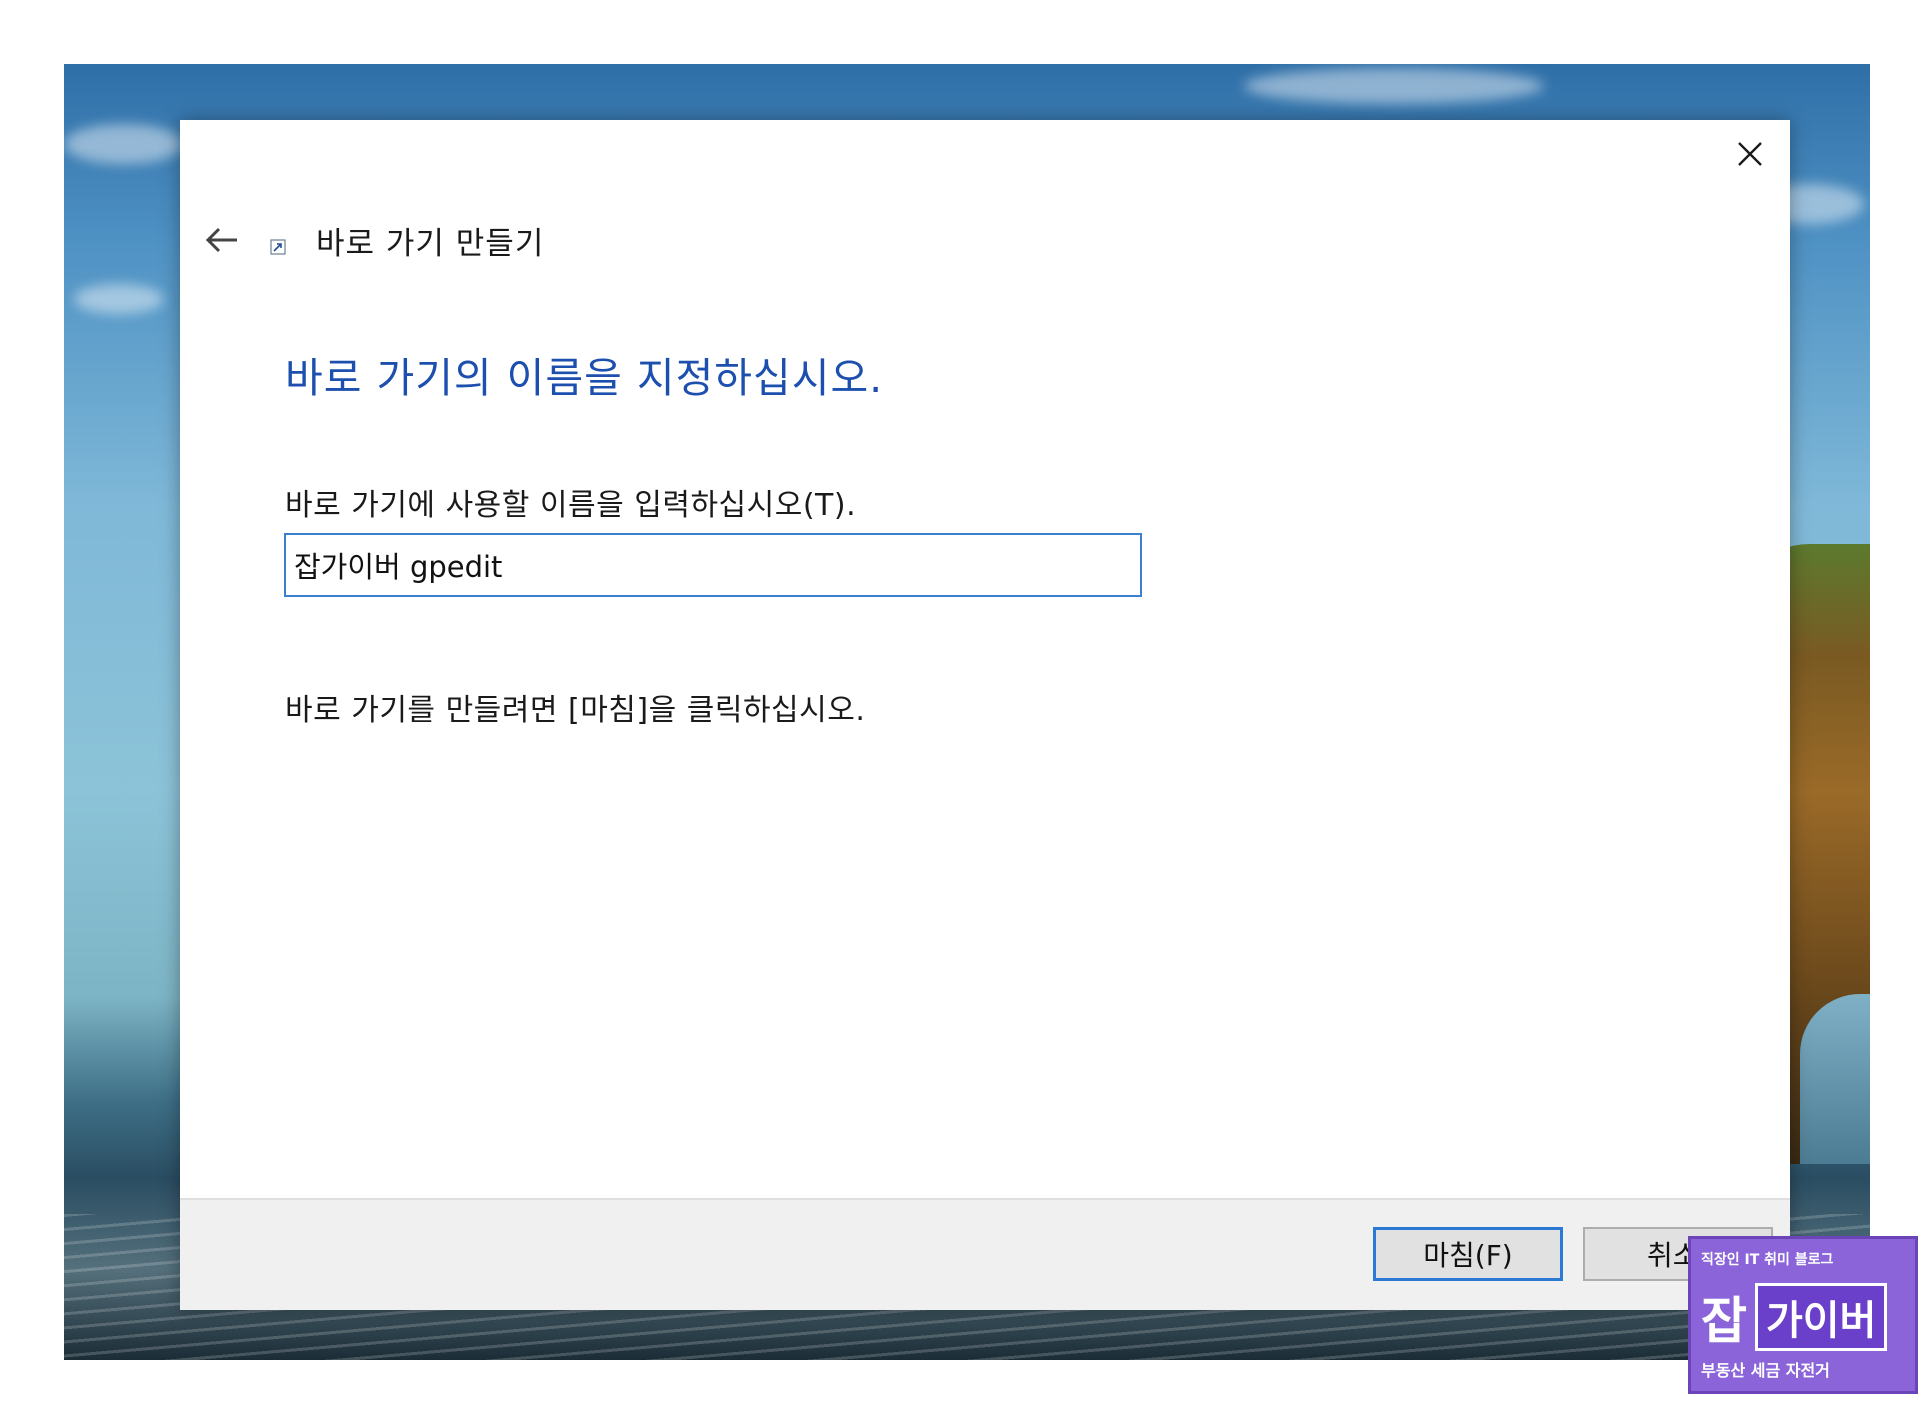  I want to click on back-arrow-icon, so click(221, 240).